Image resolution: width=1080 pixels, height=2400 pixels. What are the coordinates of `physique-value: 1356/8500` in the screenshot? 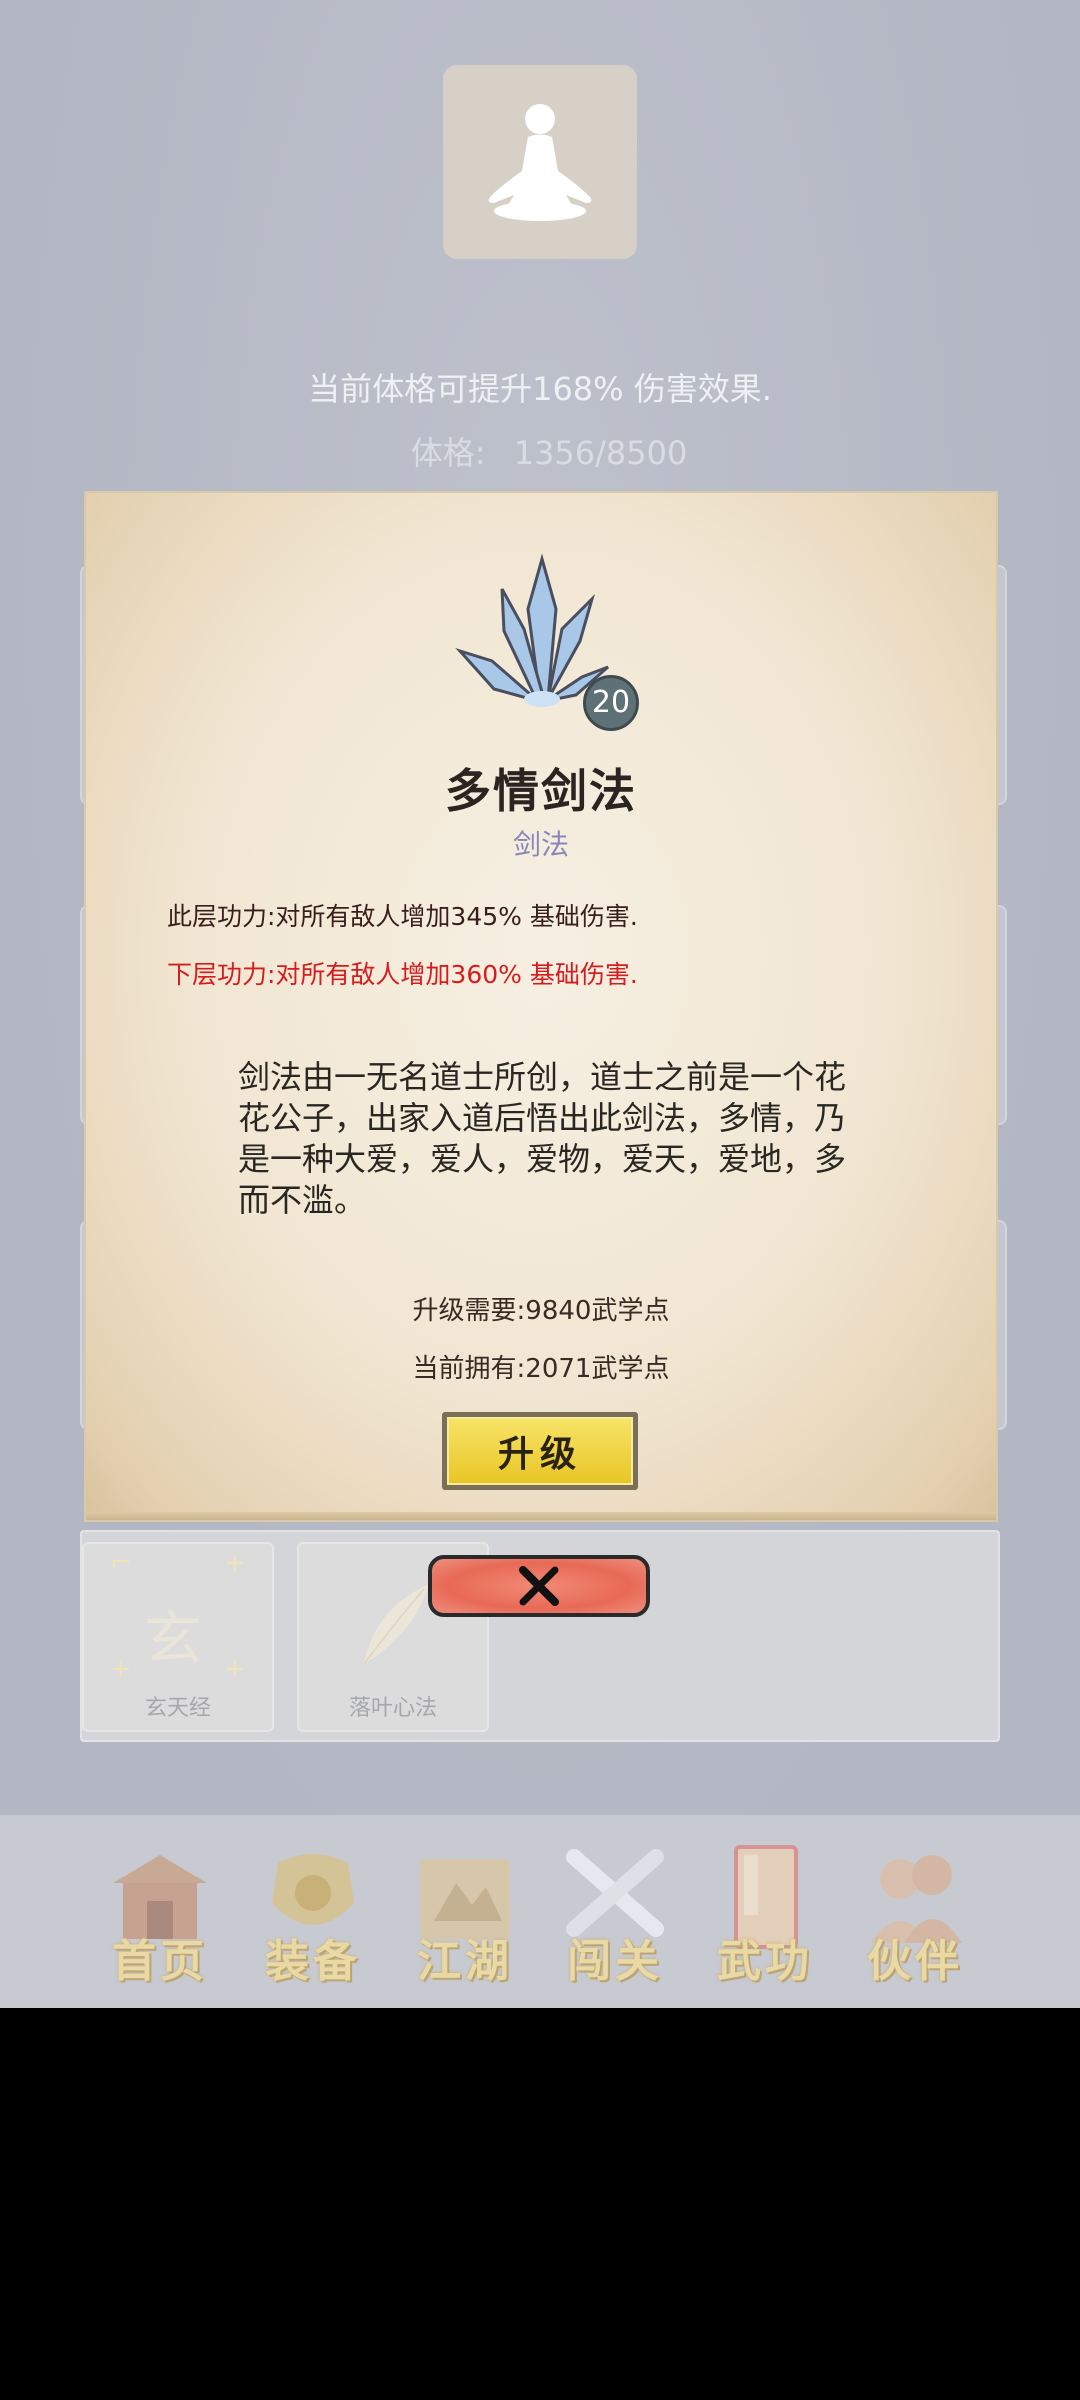 It's located at (600, 453).